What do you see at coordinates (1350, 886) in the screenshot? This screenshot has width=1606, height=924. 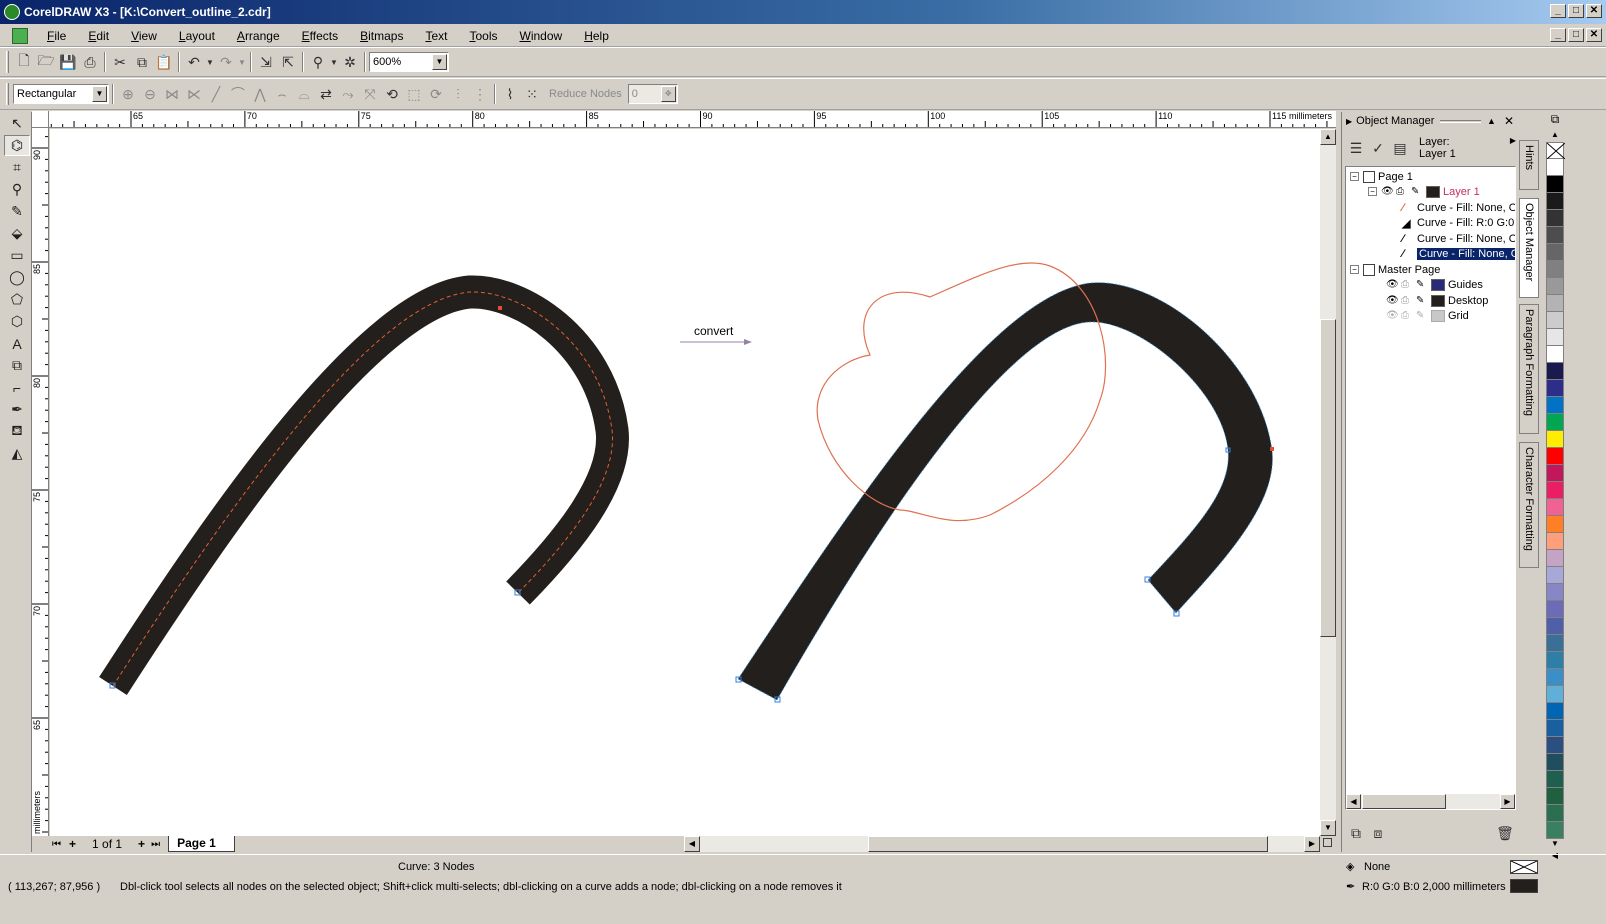 I see `outline-pen-icon: ✒` at bounding box center [1350, 886].